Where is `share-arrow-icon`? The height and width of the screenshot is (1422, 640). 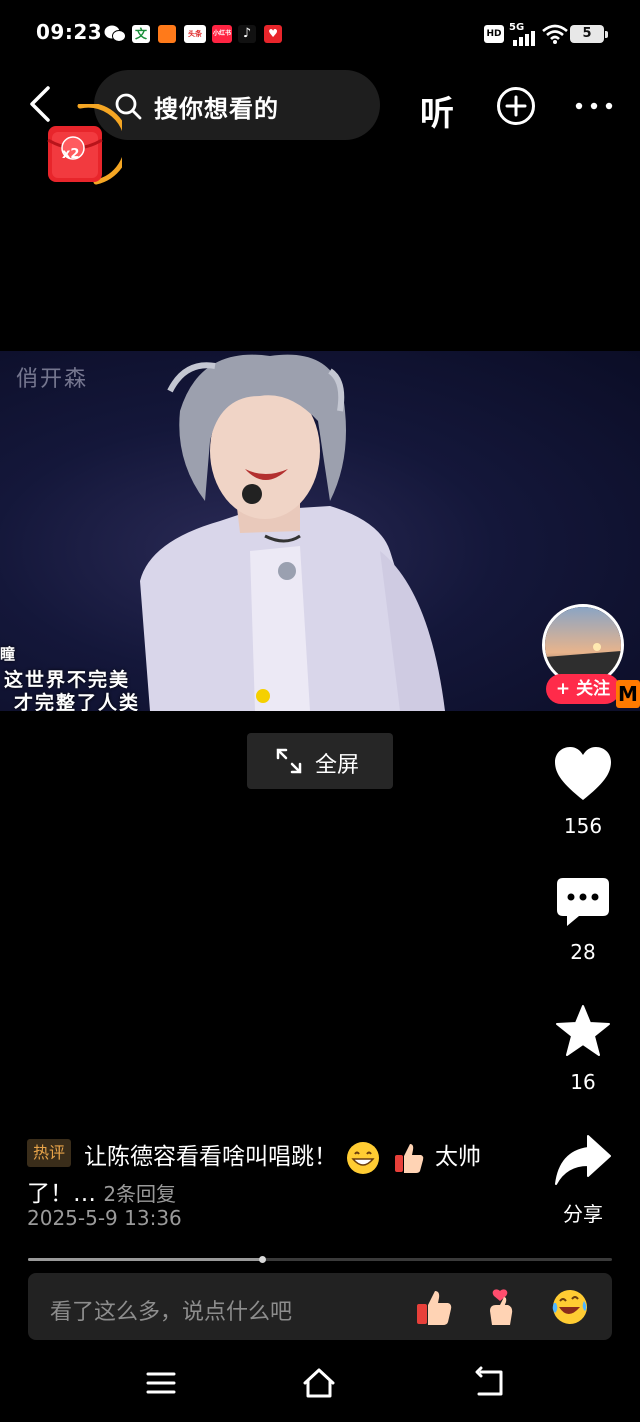 share-arrow-icon is located at coordinates (583, 1160).